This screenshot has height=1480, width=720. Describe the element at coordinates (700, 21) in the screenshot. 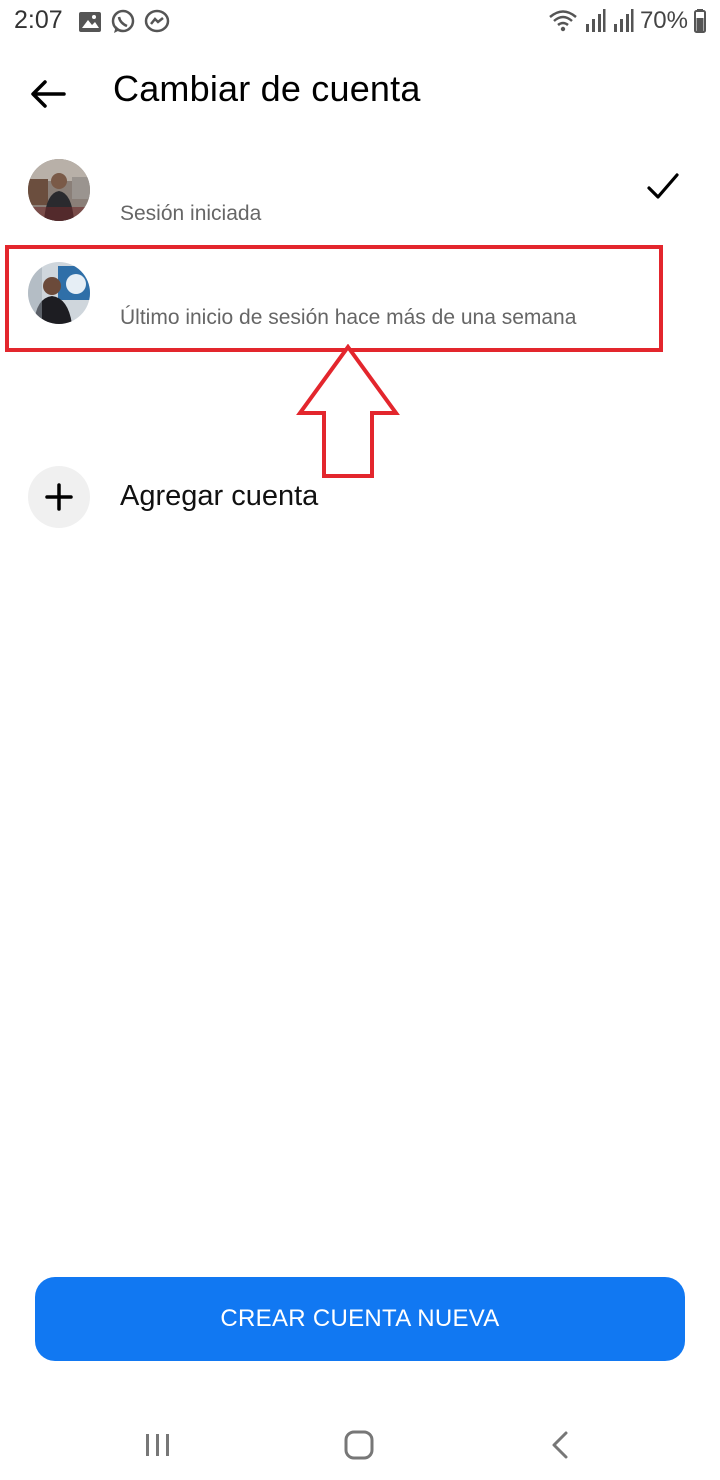

I see `battery-icon` at that location.